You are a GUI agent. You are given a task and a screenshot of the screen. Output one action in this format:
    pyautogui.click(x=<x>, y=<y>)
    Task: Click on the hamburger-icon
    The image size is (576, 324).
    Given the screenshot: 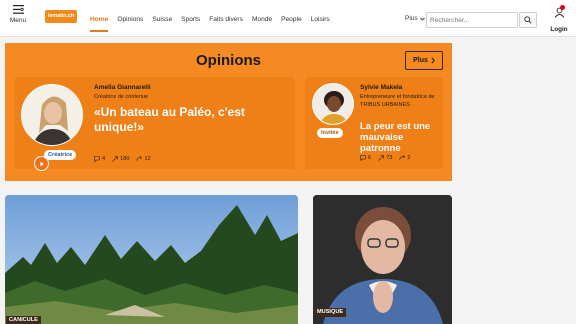 What is the action you would take?
    pyautogui.click(x=18, y=9)
    